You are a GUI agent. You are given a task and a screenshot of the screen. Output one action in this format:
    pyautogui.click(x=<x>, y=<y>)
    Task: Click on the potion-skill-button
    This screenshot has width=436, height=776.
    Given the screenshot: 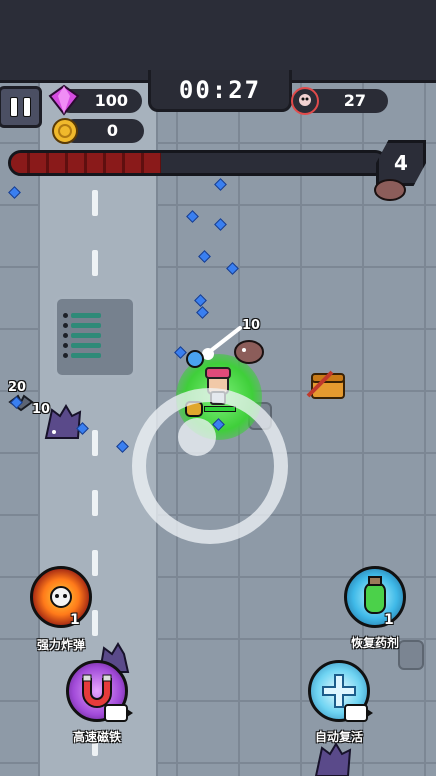 What is the action you would take?
    pyautogui.click(x=375, y=597)
    